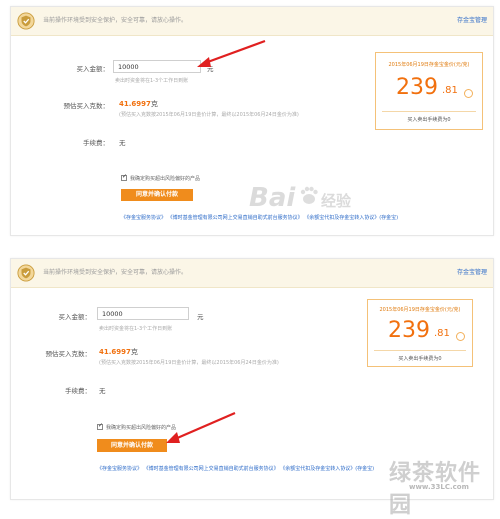 The height and width of the screenshot is (519, 500). What do you see at coordinates (439, 487) in the screenshot?
I see `site-url-watermark: www.33LC.com` at bounding box center [439, 487].